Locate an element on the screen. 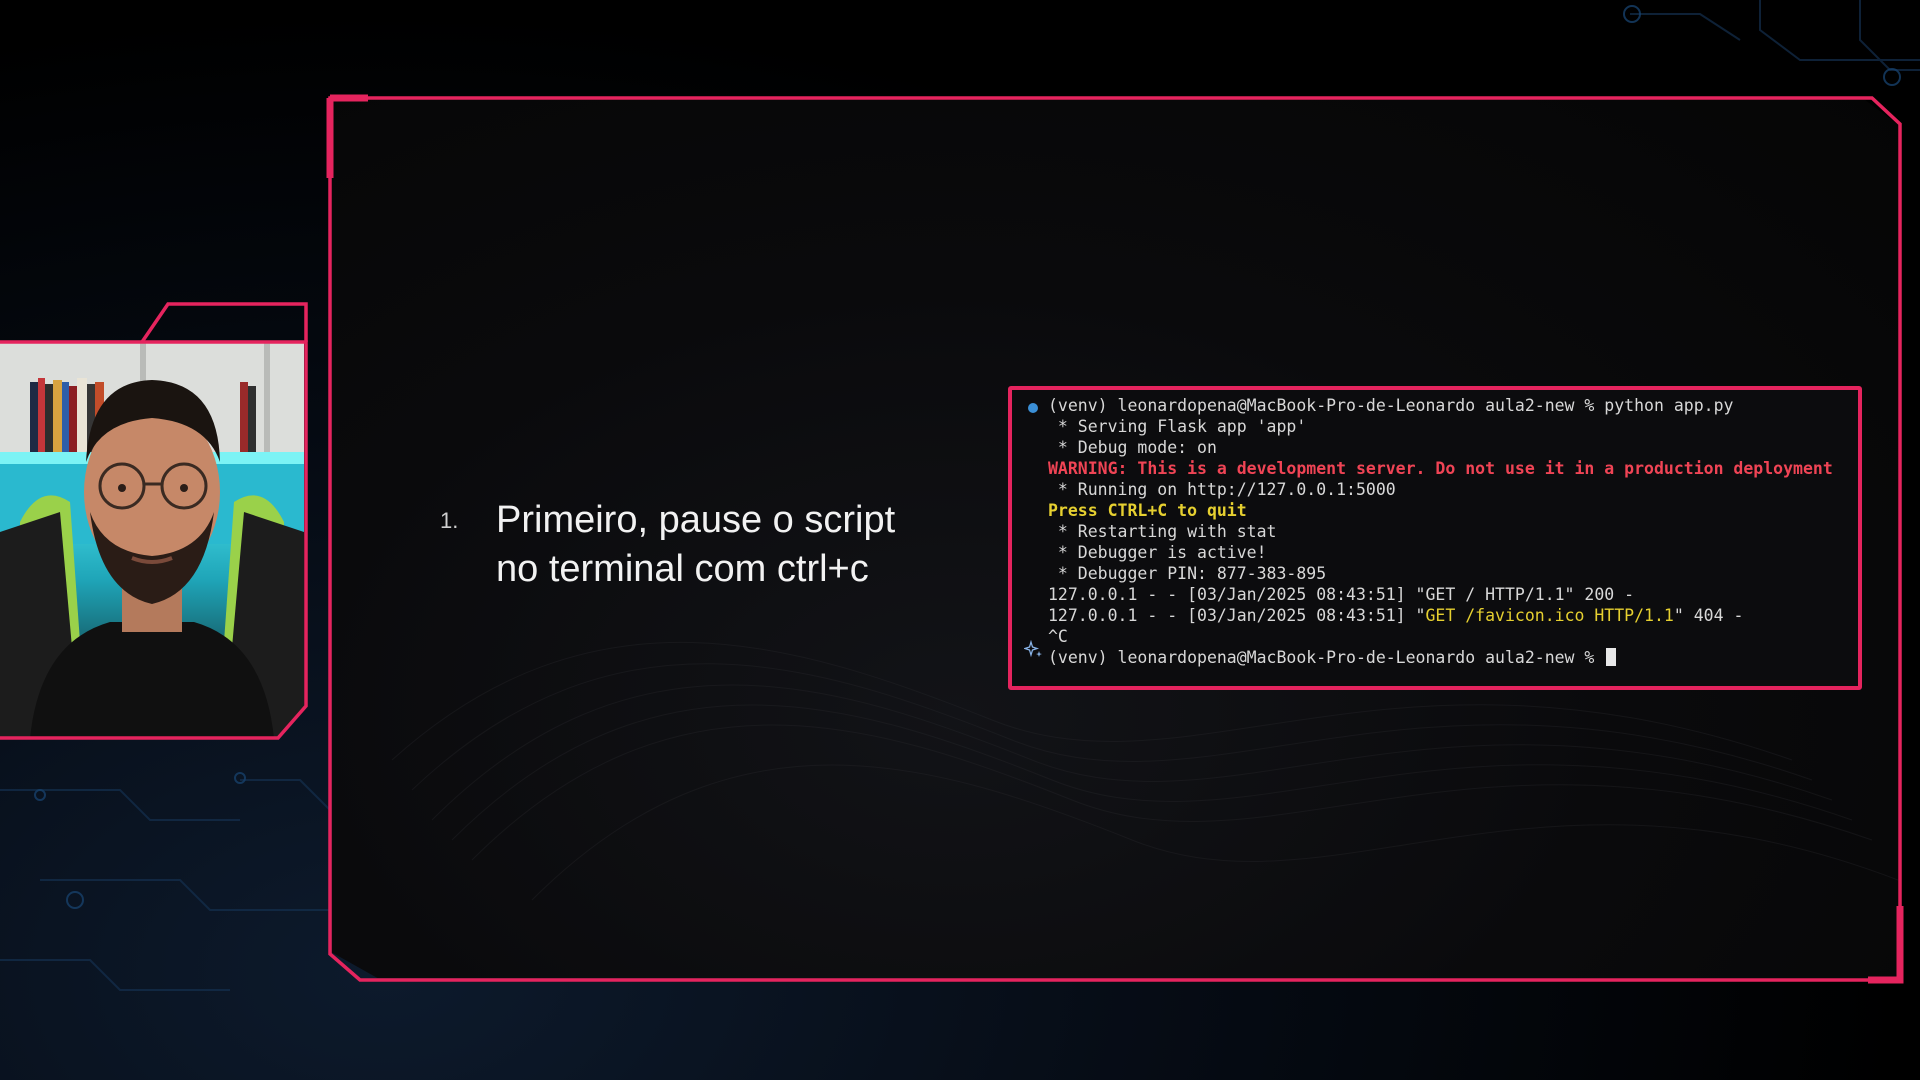  webcam-border is located at coordinates (154, 521).